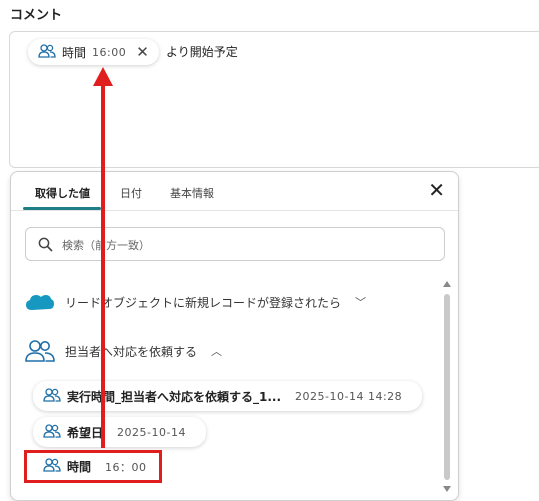 This screenshot has height=501, width=539. I want to click on scroll-up-arrow, so click(447, 284).